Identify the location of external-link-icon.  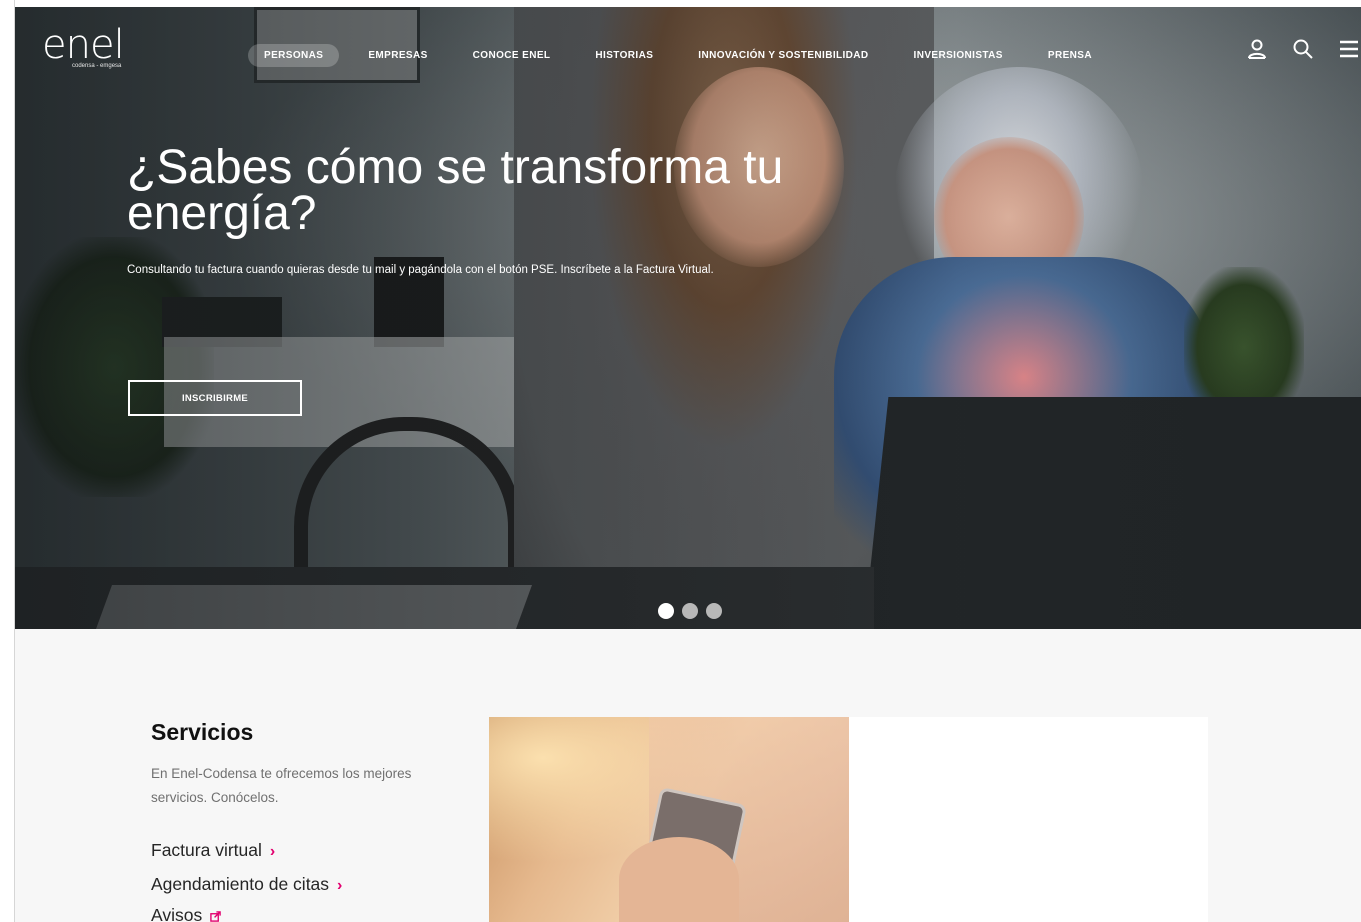
(216, 916).